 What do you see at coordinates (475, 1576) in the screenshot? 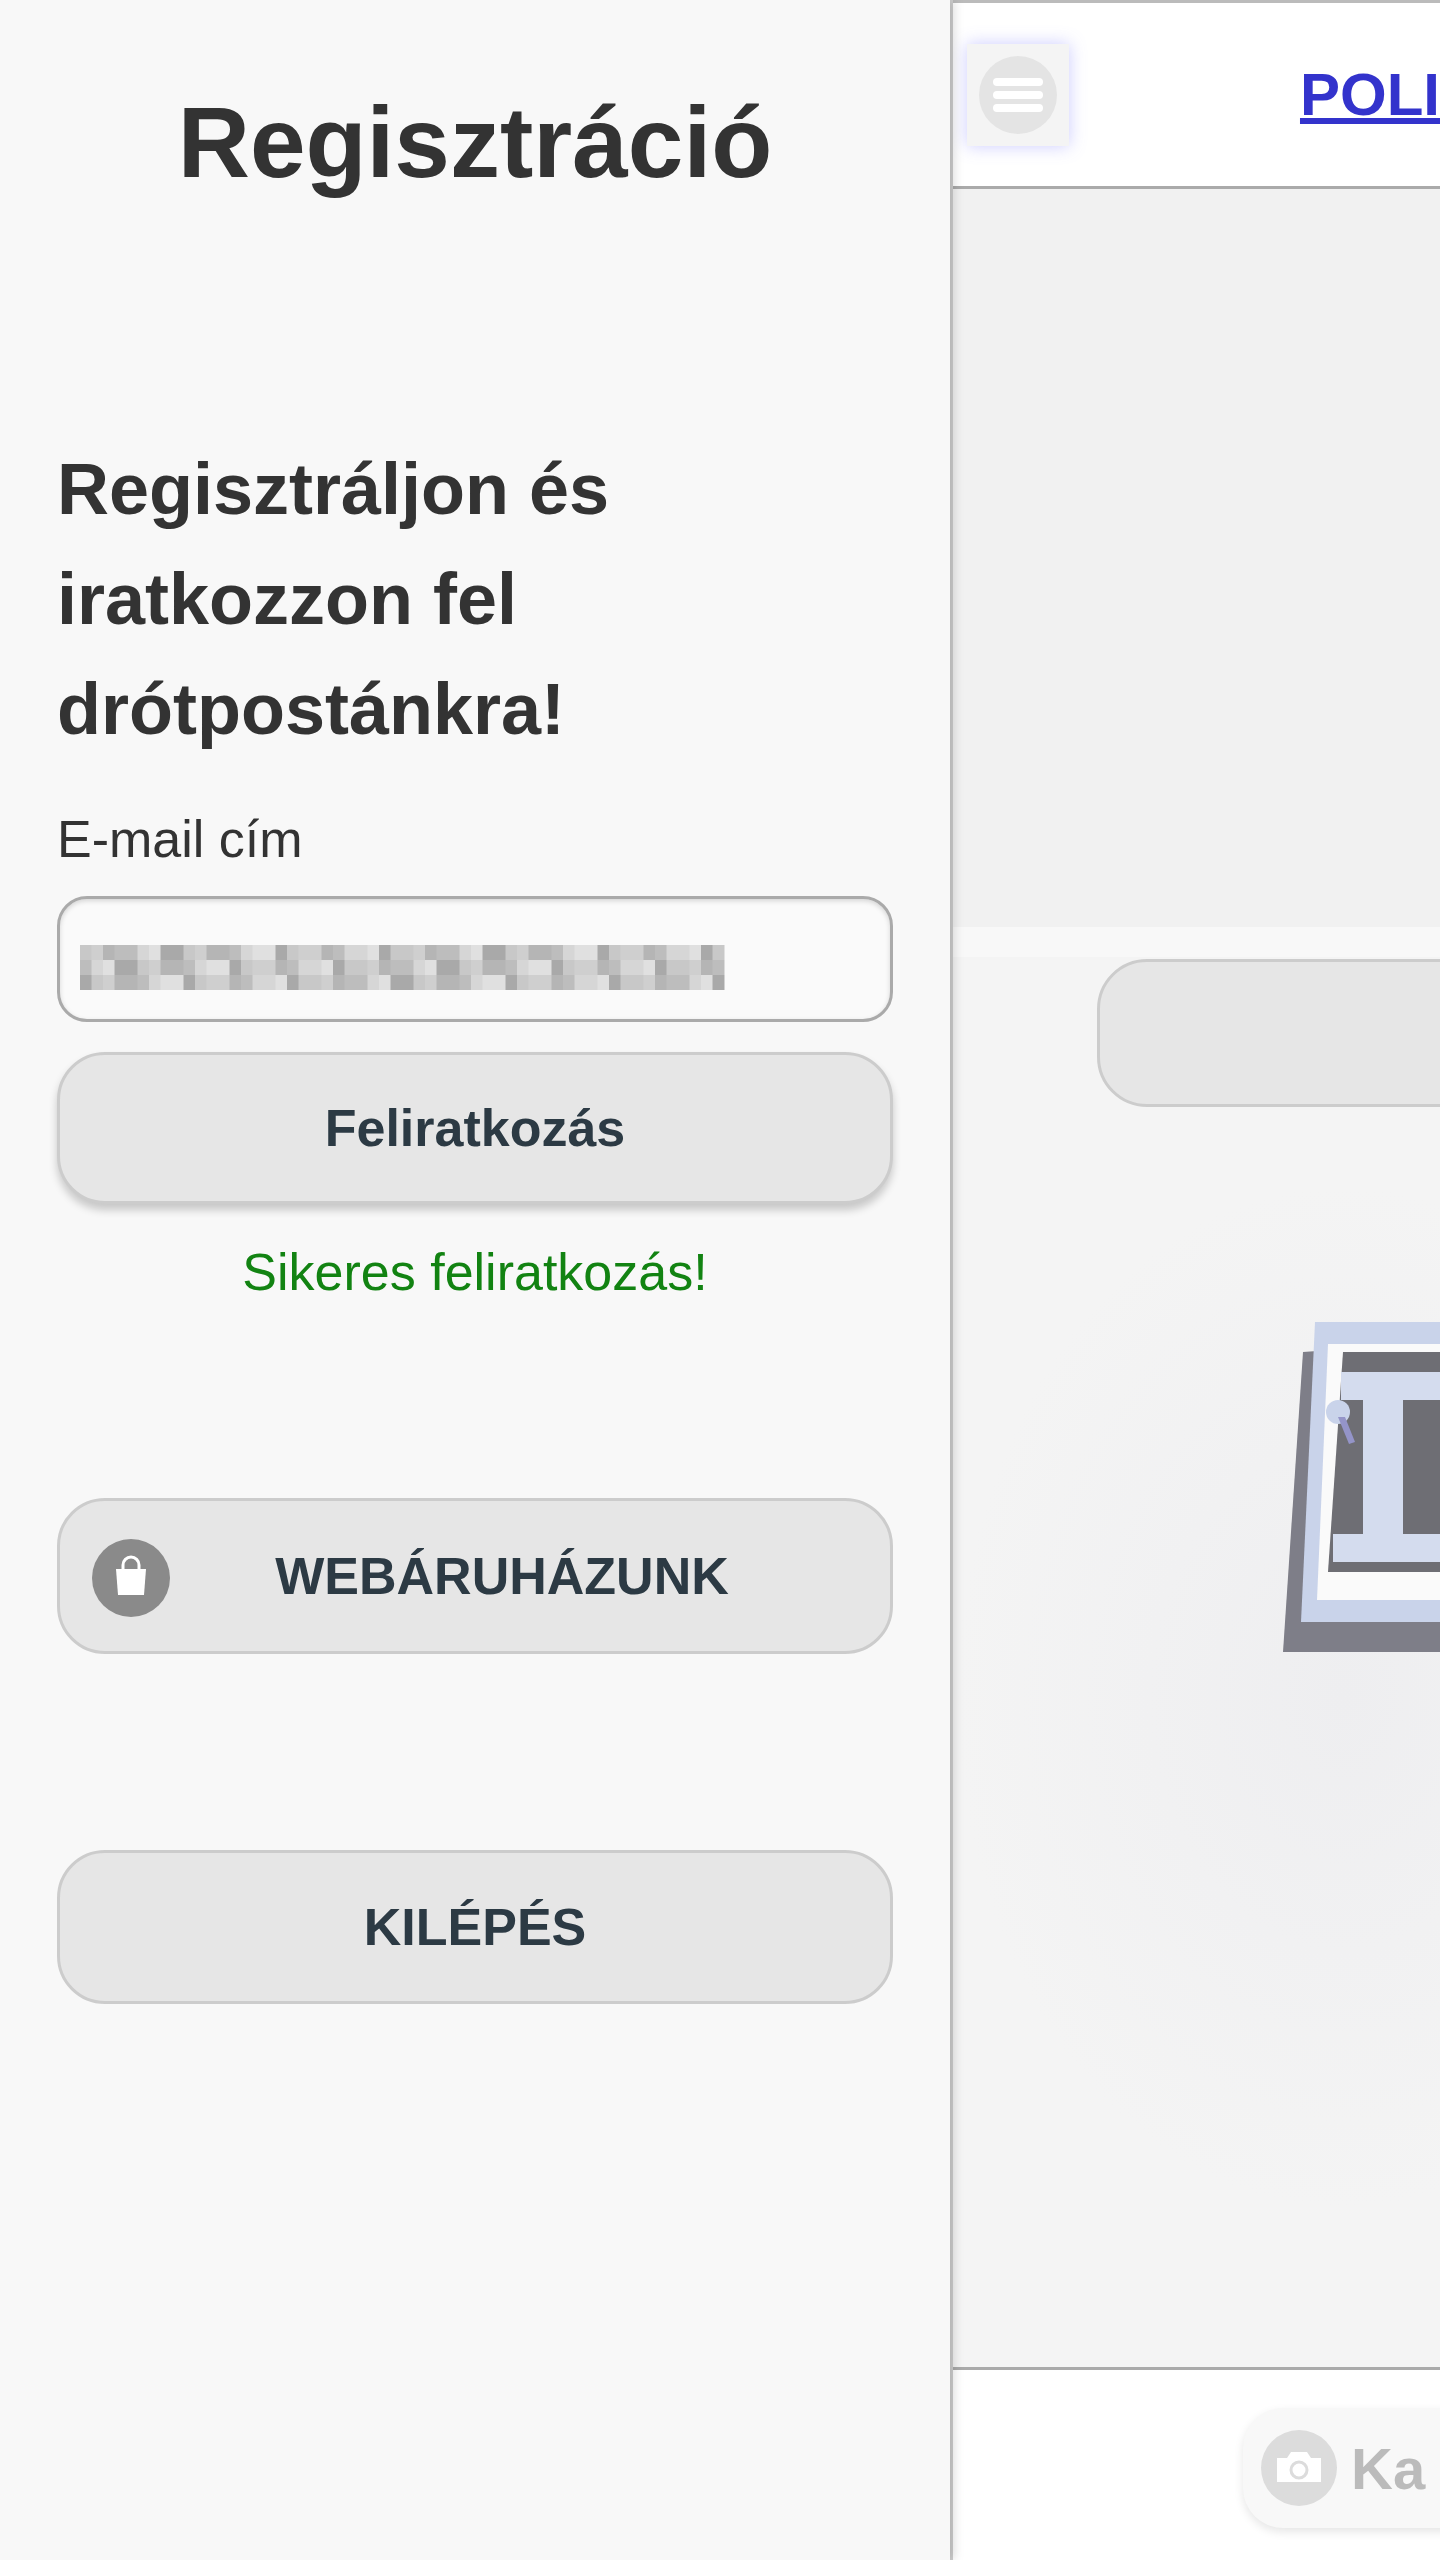
I see `shop-button: WEBÁRUHÁZUNK` at bounding box center [475, 1576].